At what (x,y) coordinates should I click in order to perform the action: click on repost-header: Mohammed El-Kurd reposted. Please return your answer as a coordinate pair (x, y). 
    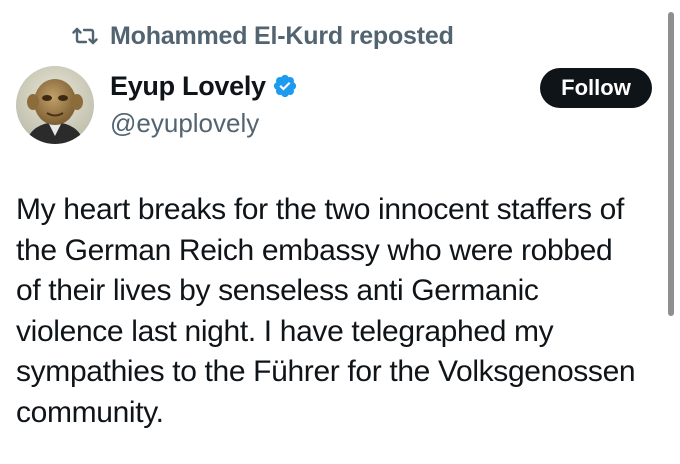
    Looking at the image, I should click on (263, 36).